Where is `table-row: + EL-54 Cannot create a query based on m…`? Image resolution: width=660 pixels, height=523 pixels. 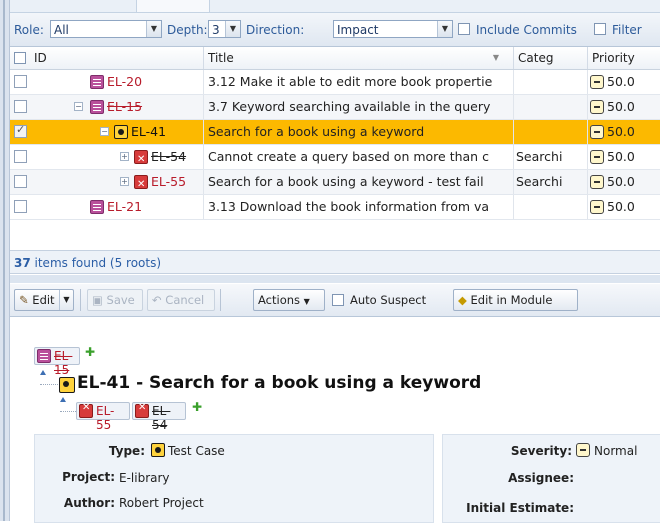 table-row: + EL-54 Cannot create a query based on m… is located at coordinates (335, 157).